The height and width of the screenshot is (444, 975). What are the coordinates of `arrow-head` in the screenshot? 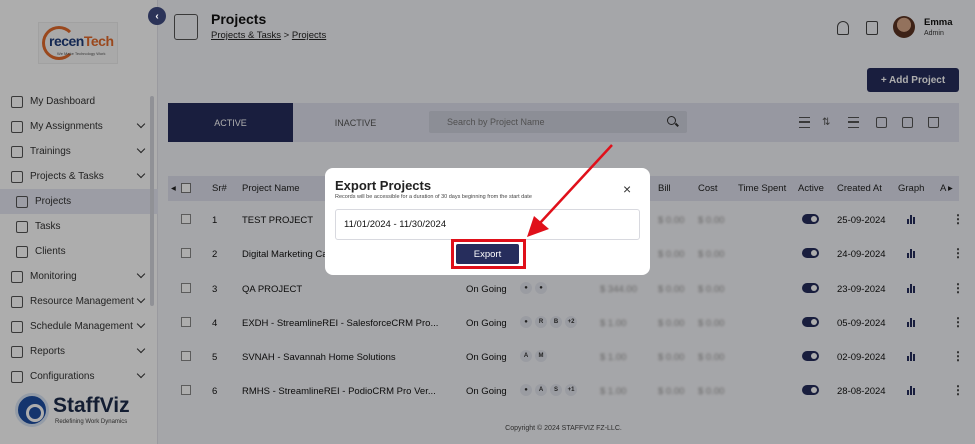 It's located at (538, 226).